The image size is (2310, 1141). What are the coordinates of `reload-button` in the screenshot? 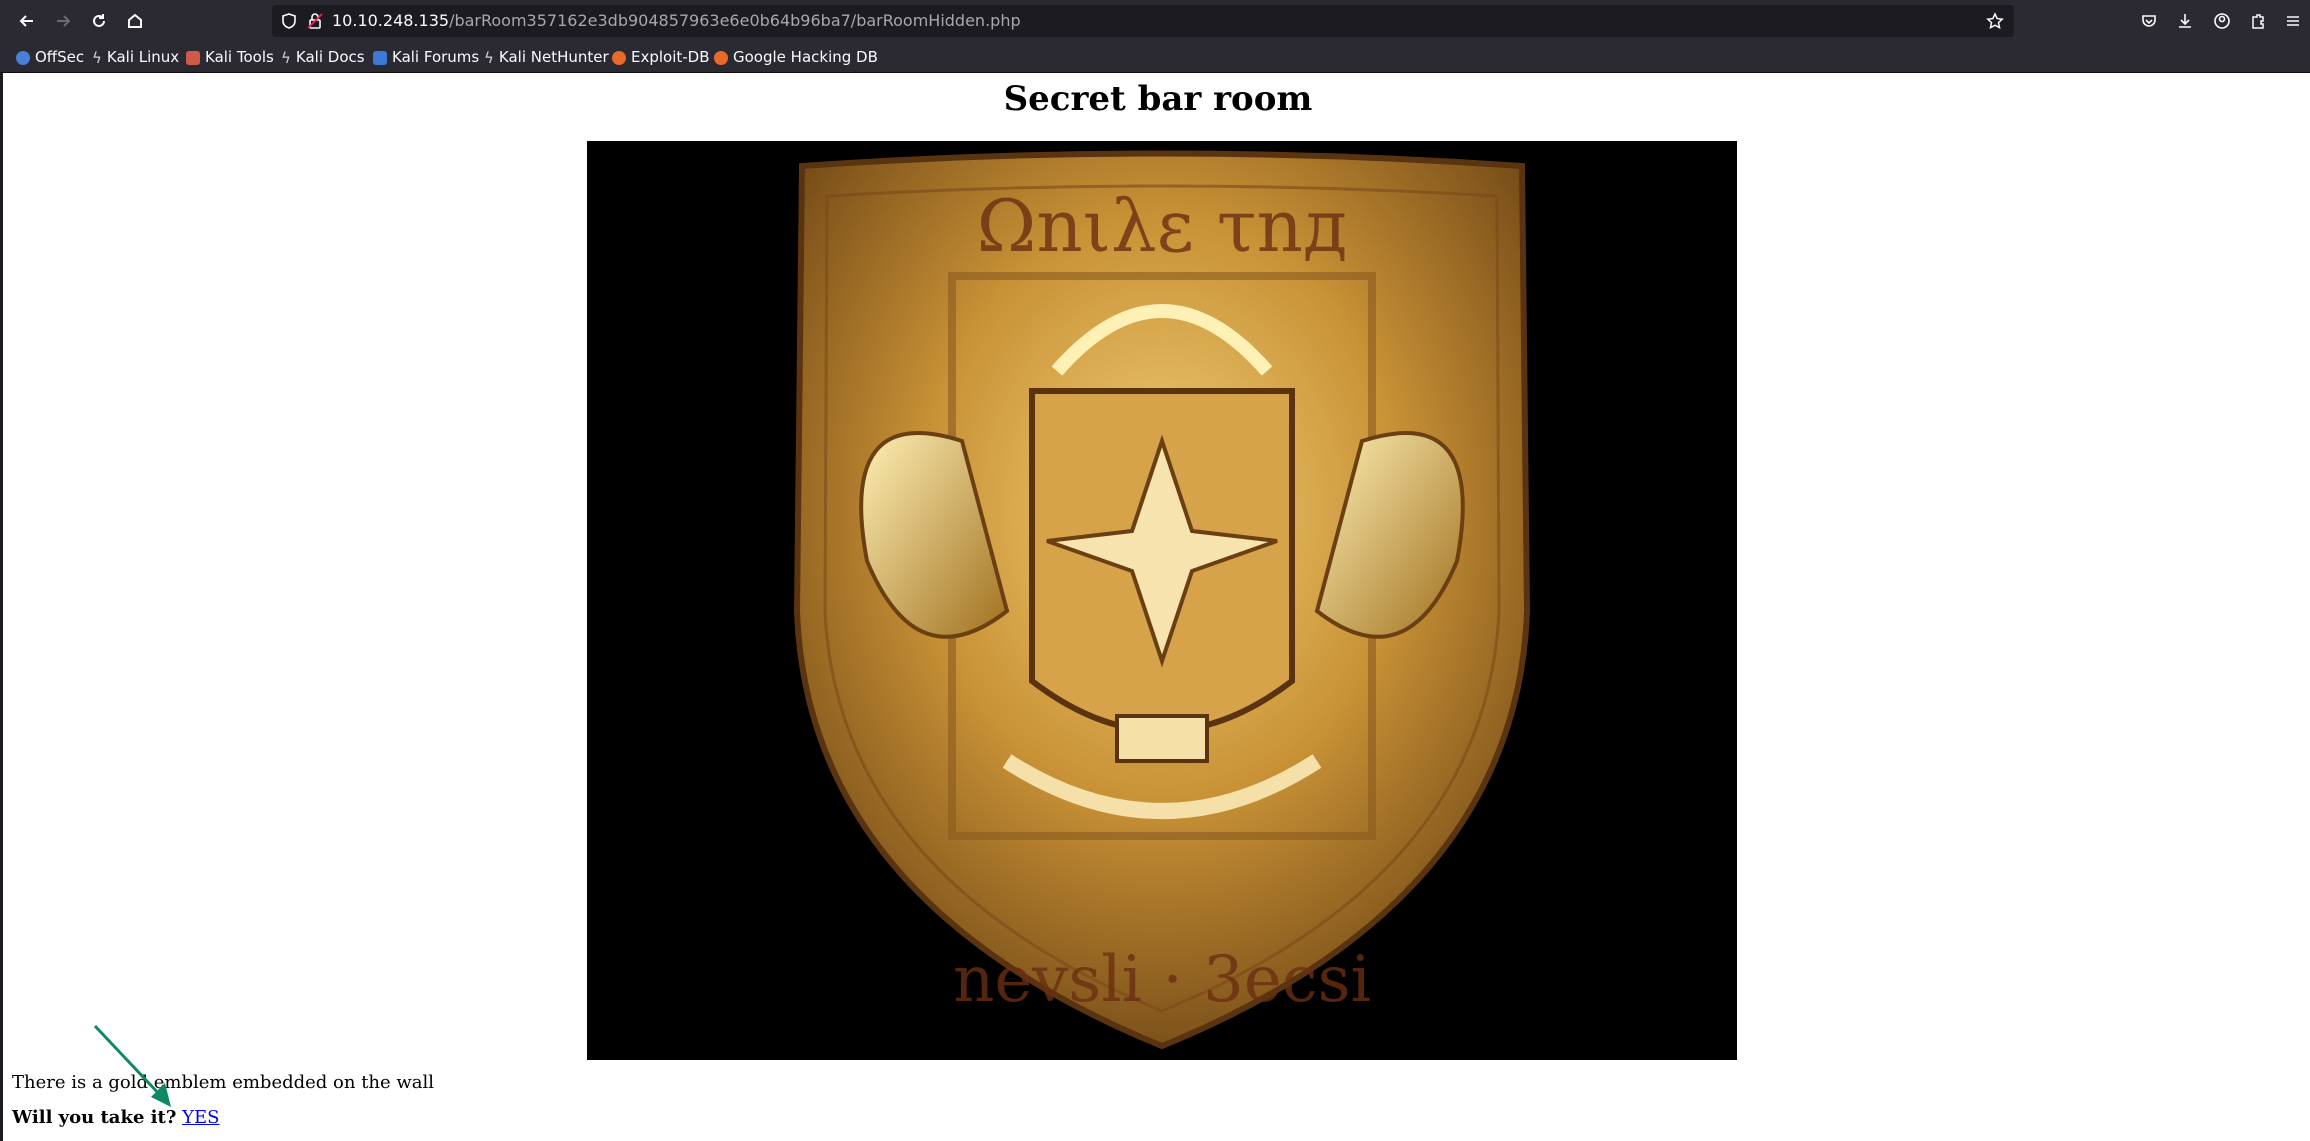 It's located at (99, 21).